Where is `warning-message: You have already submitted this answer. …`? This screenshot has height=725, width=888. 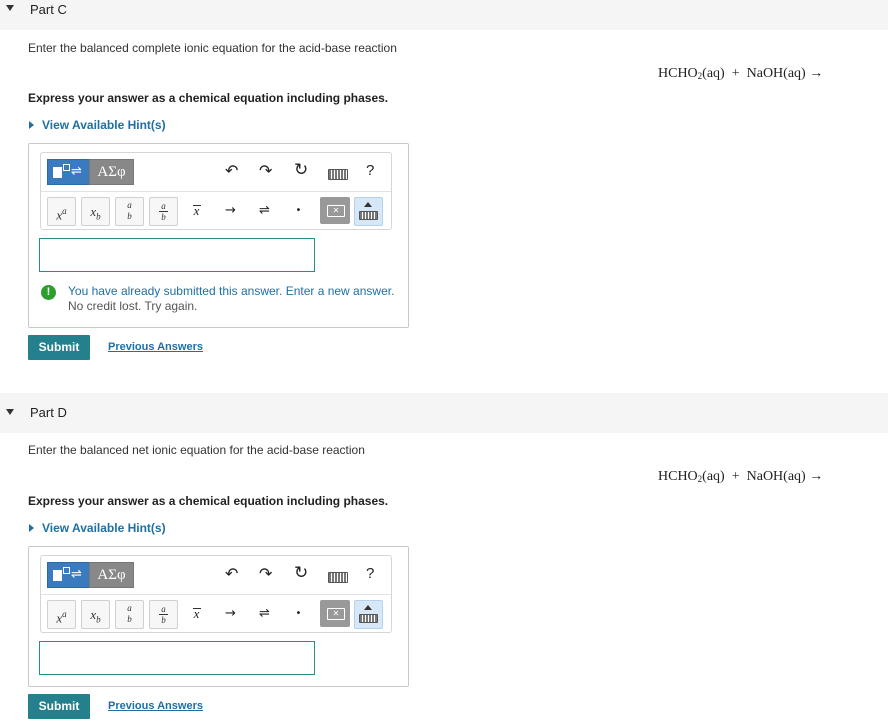
warning-message: You have already submitted this answer. … is located at coordinates (231, 291).